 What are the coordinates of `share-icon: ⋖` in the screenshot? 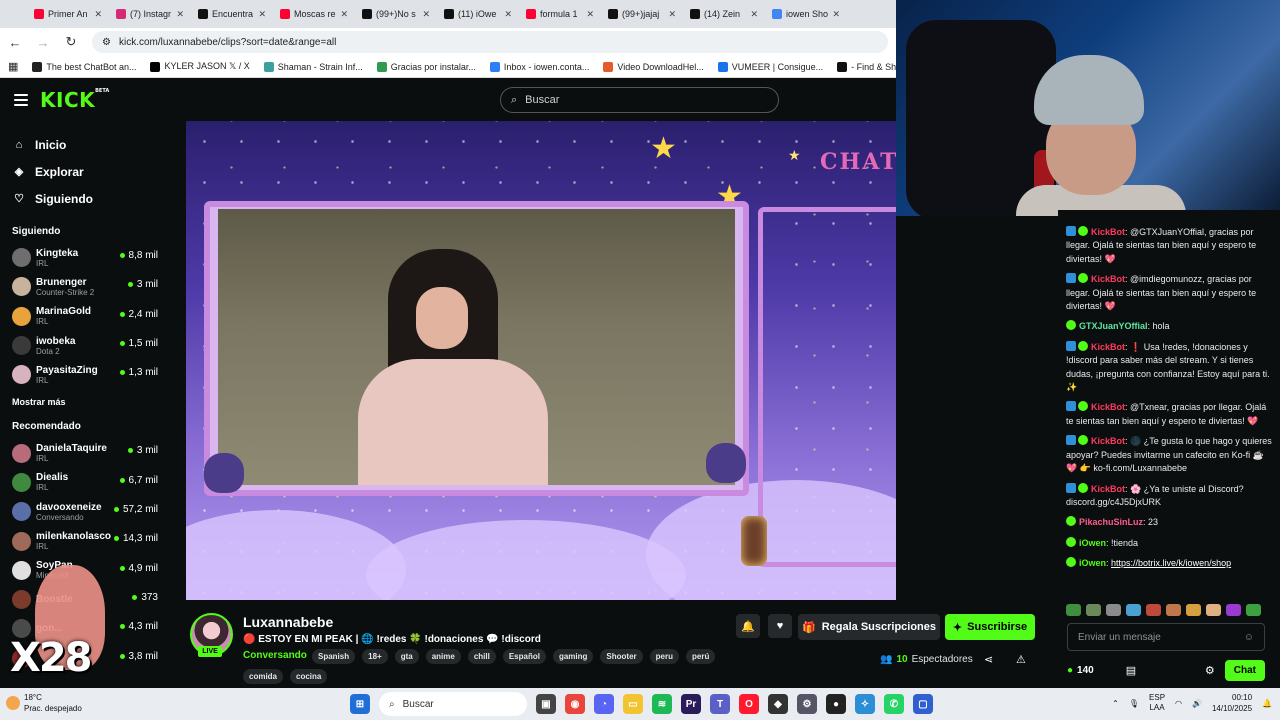 It's located at (988, 659).